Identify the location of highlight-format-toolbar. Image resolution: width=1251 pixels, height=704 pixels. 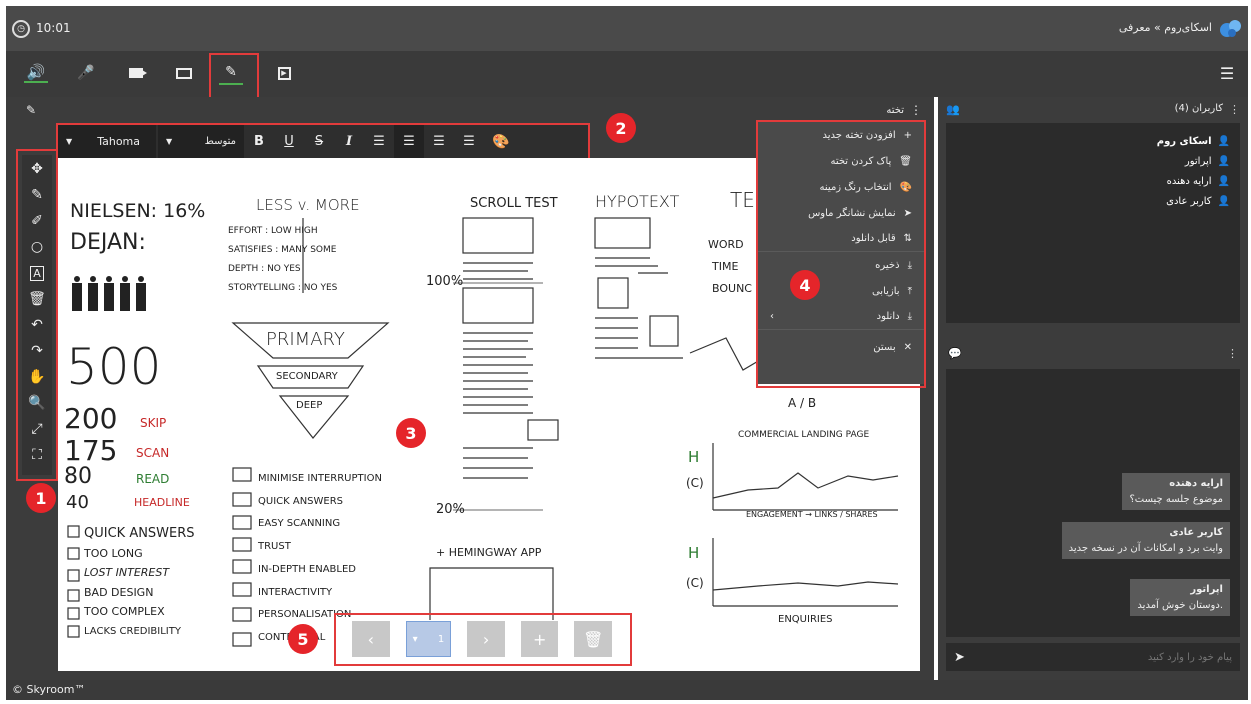
(323, 141).